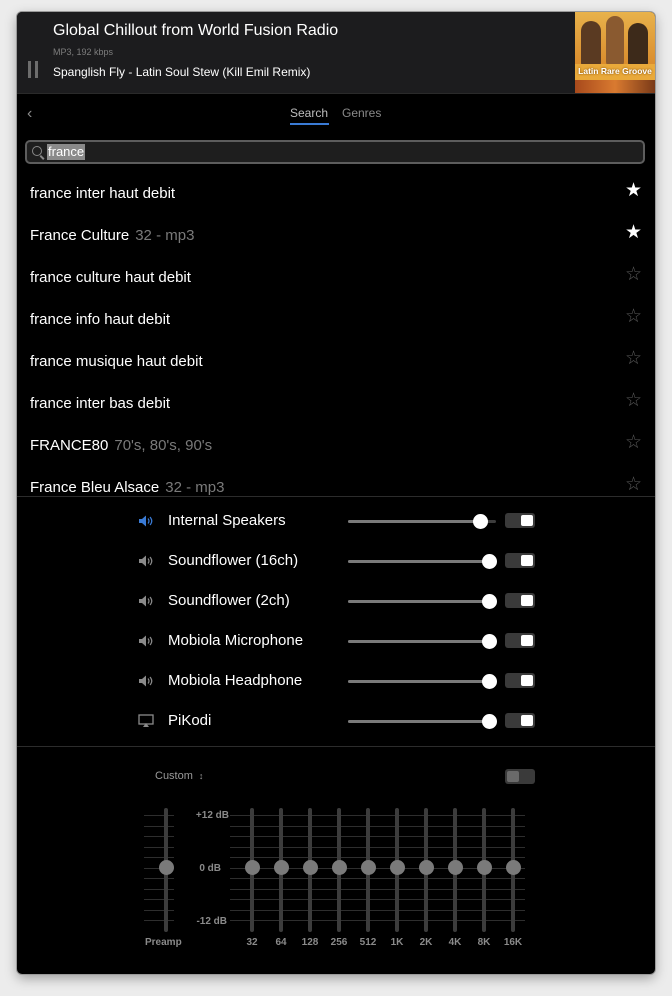 The width and height of the screenshot is (672, 996). I want to click on eq-preset-select: Custom ↕, so click(179, 776).